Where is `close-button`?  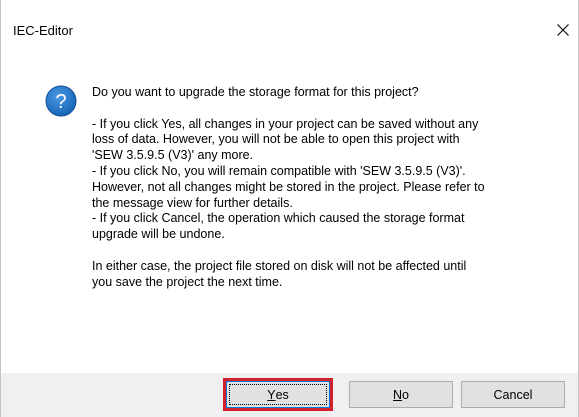 close-button is located at coordinates (563, 30).